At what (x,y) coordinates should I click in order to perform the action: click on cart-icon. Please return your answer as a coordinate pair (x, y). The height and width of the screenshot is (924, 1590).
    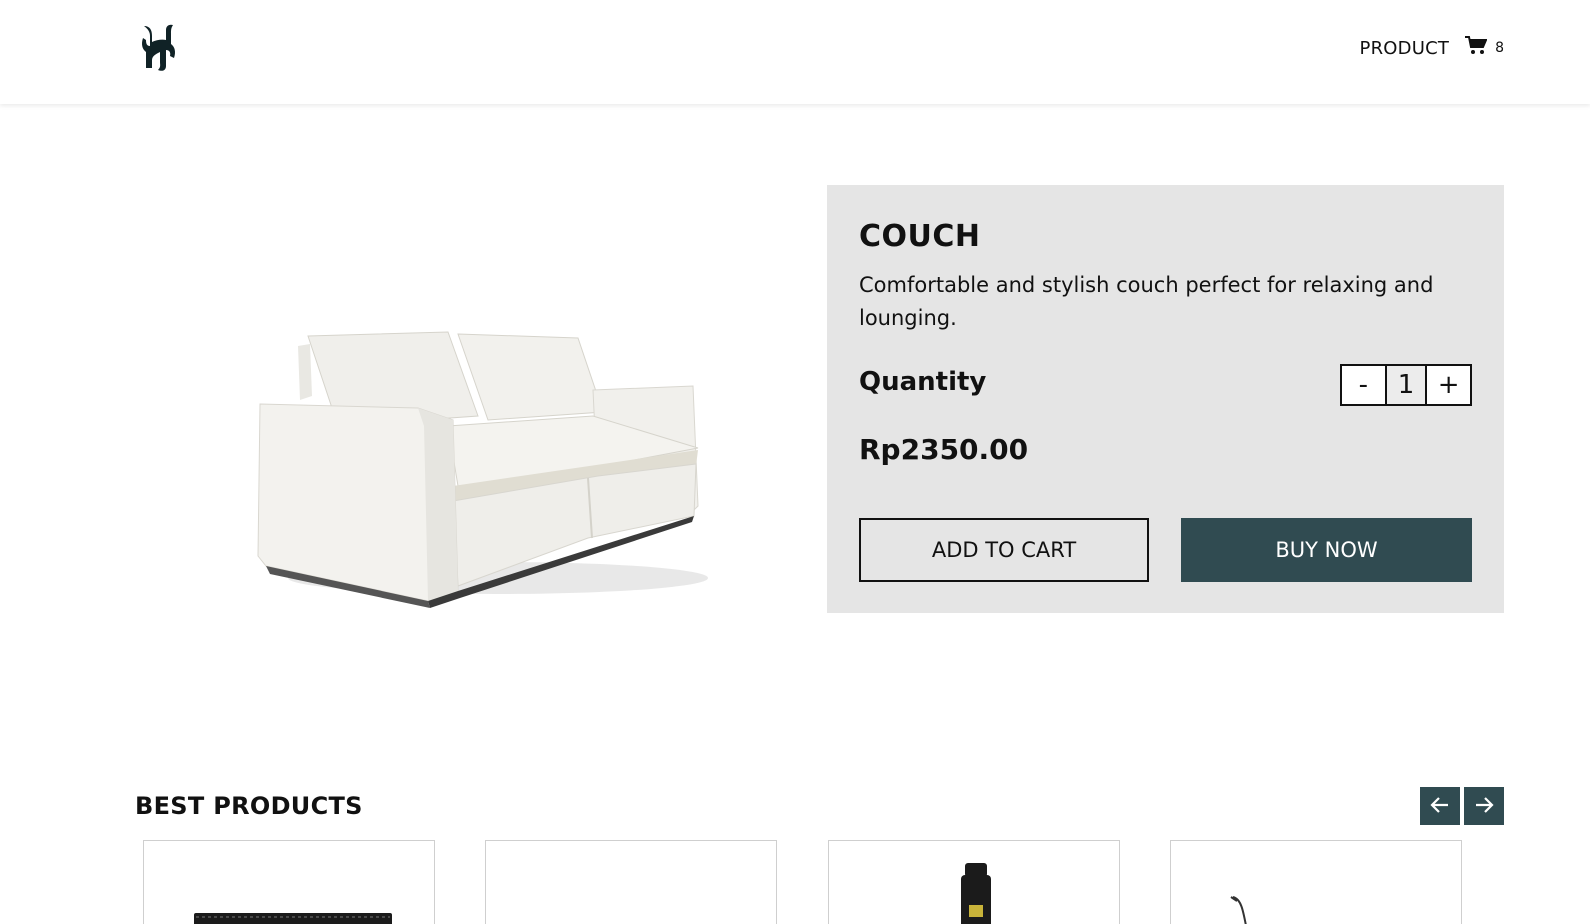
    Looking at the image, I should click on (1476, 48).